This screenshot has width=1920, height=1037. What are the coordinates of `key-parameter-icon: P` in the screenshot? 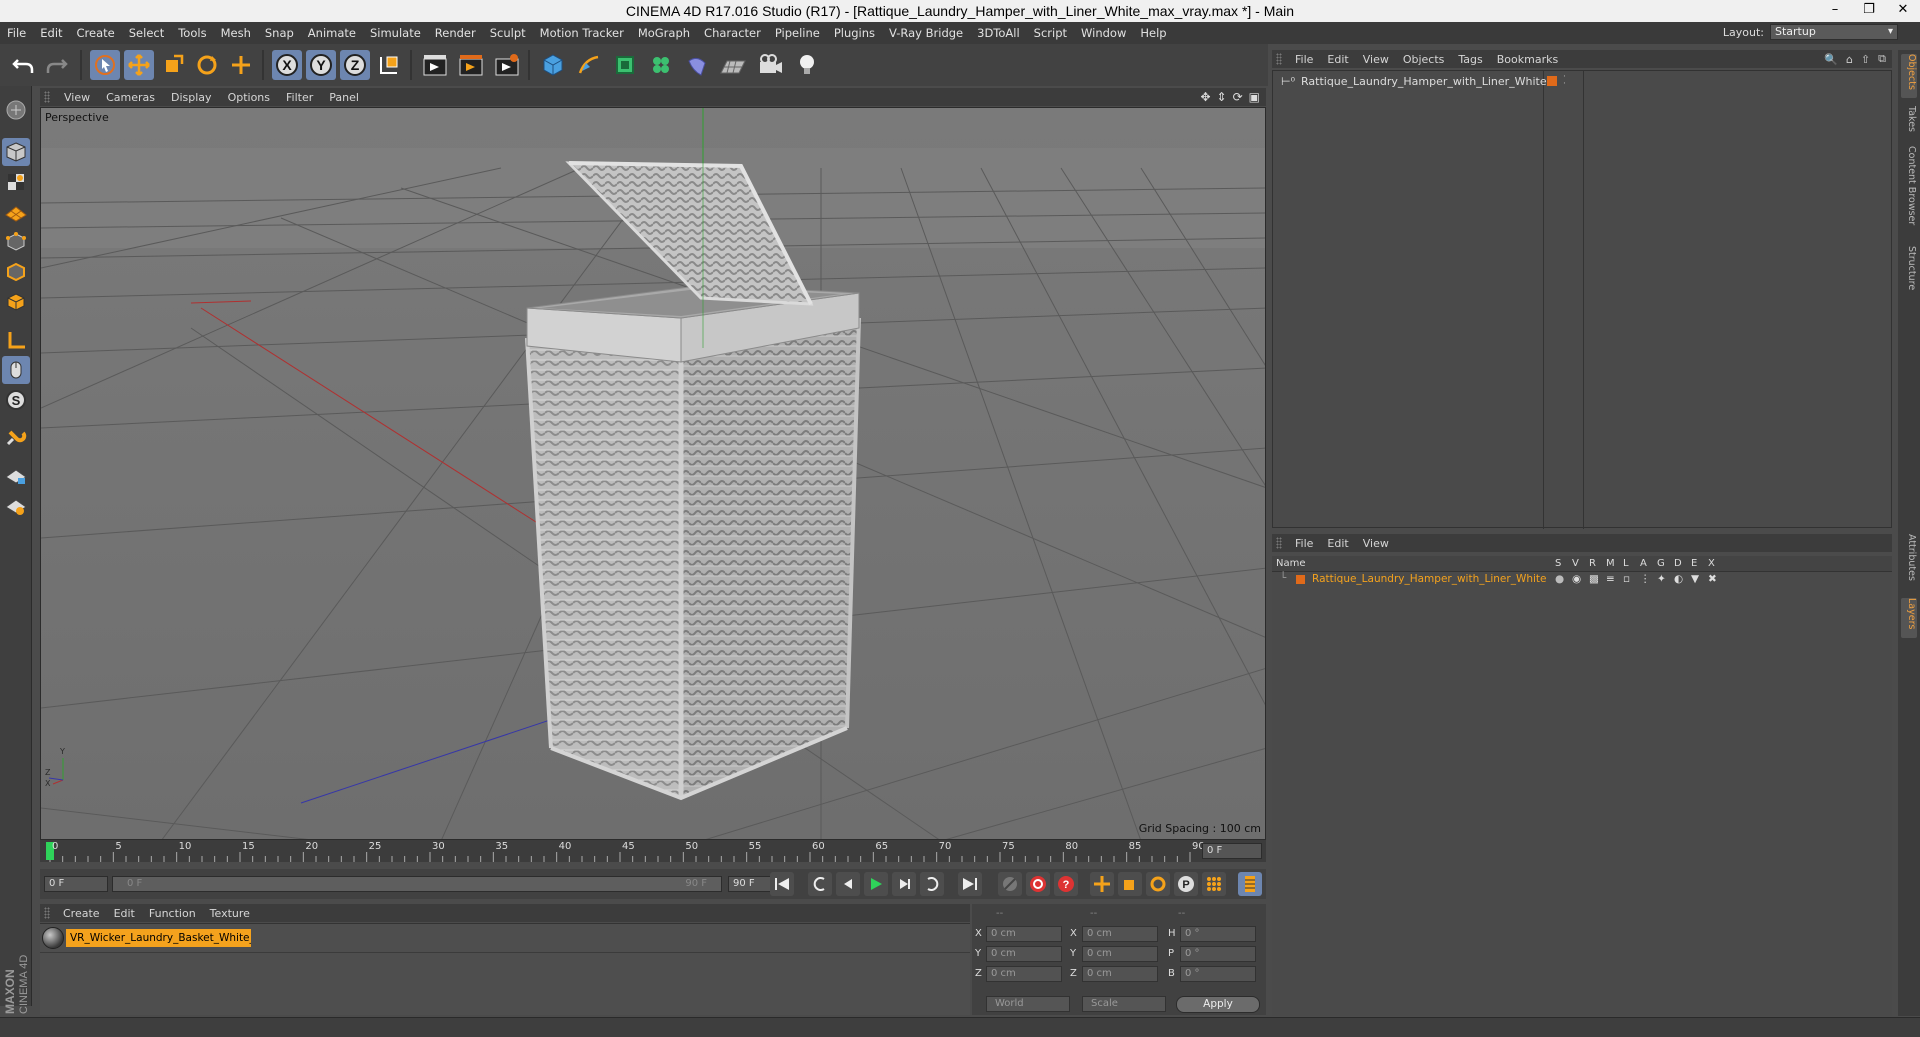 It's located at (1186, 884).